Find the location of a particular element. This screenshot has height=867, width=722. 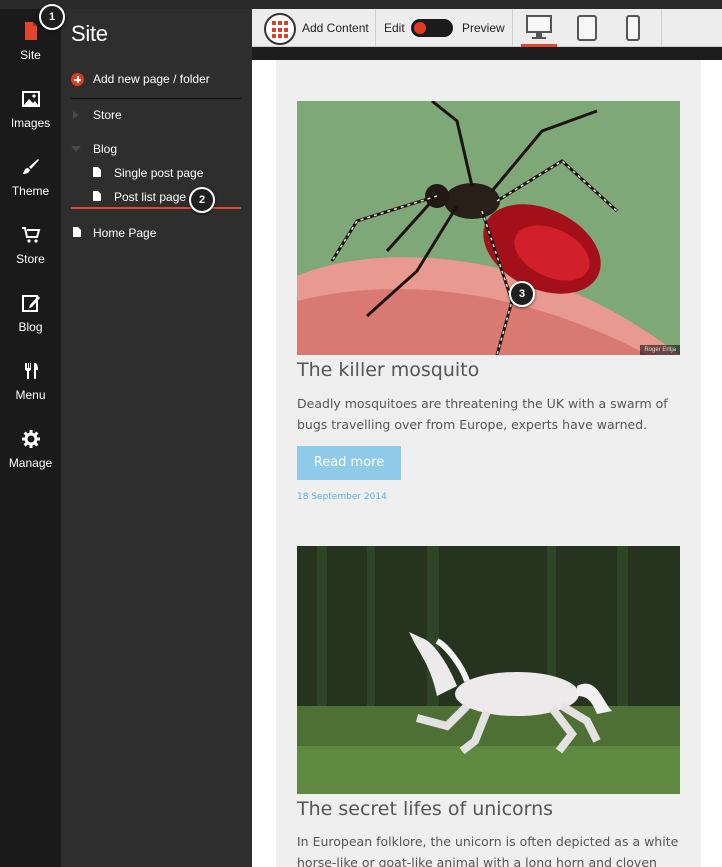

tree-item-label: Single post page is located at coordinates (159, 173).